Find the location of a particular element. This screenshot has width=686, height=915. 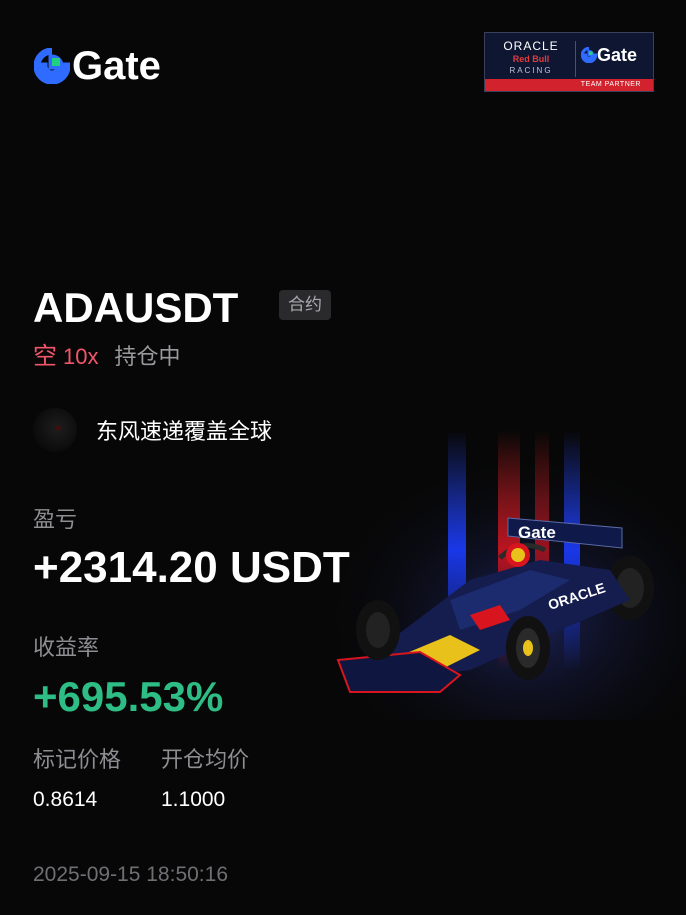

partner-badge: ORACLE Red Bull RACING Gate TEAM PARTNER is located at coordinates (569, 62).